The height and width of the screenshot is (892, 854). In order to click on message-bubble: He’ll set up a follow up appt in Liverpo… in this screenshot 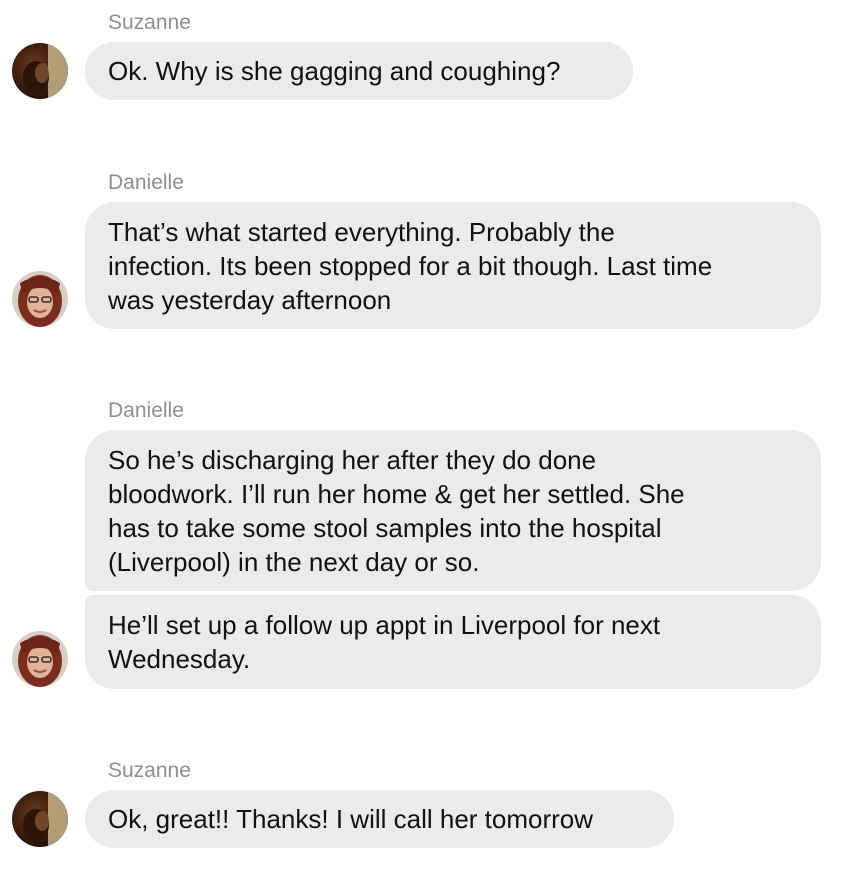, I will do `click(453, 642)`.